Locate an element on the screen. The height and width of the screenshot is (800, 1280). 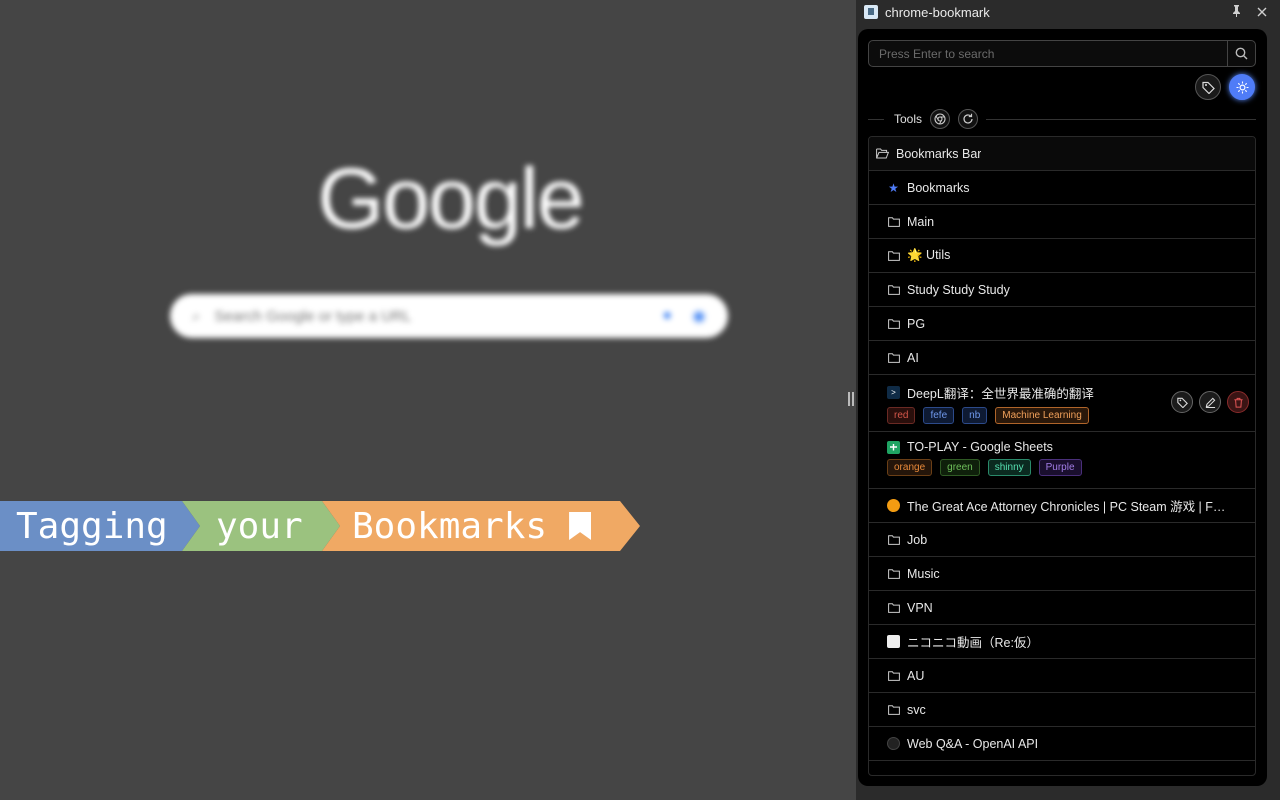
bookmark-item-bookmarks: ★ Bookmarks is located at coordinates (1062, 188).